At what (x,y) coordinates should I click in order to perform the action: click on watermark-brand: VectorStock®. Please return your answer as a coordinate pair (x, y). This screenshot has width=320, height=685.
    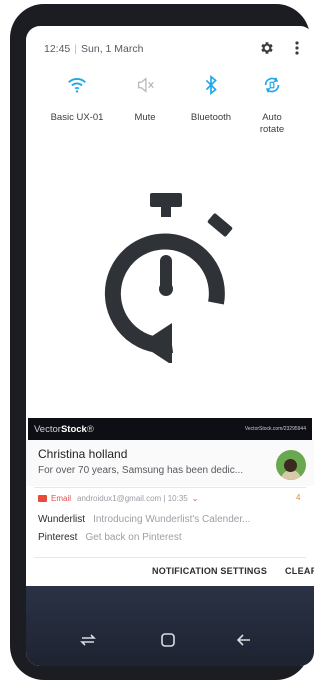
    Looking at the image, I should click on (64, 429).